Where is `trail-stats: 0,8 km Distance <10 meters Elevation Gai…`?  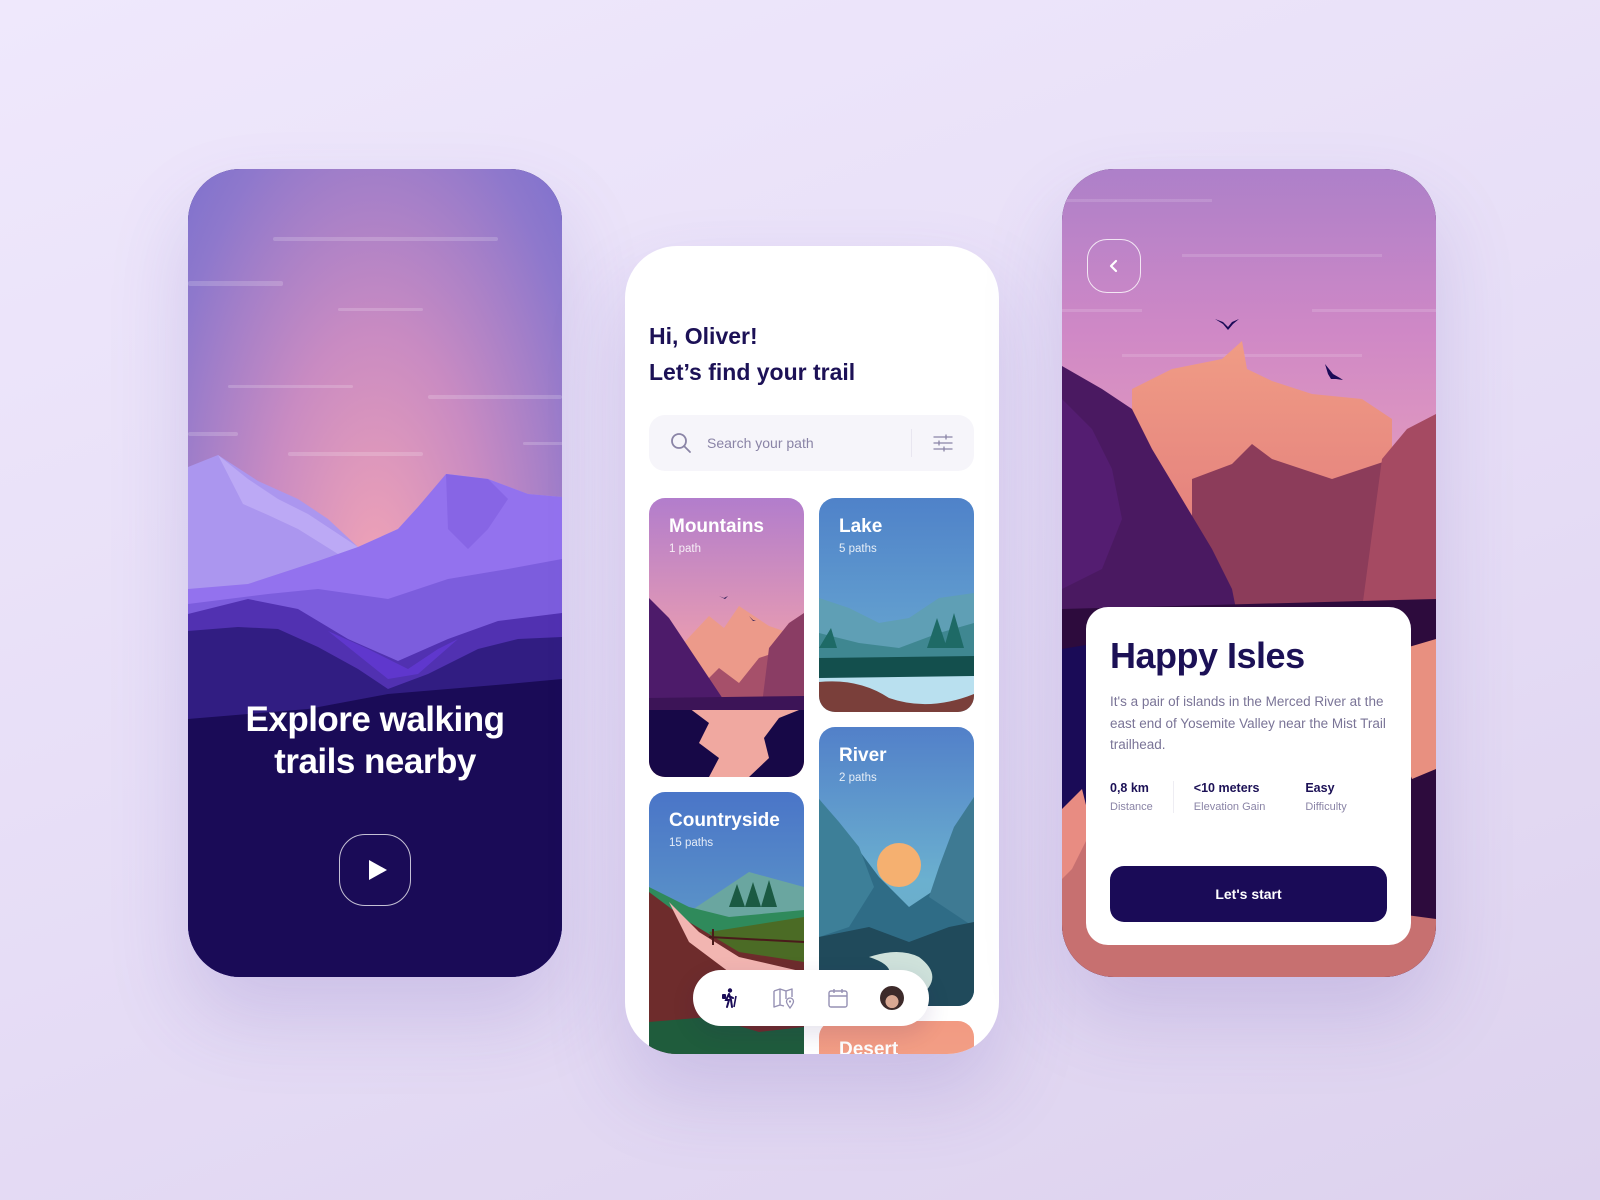
trail-stats: 0,8 km Distance <10 meters Elevation Gai… is located at coordinates (1238, 797).